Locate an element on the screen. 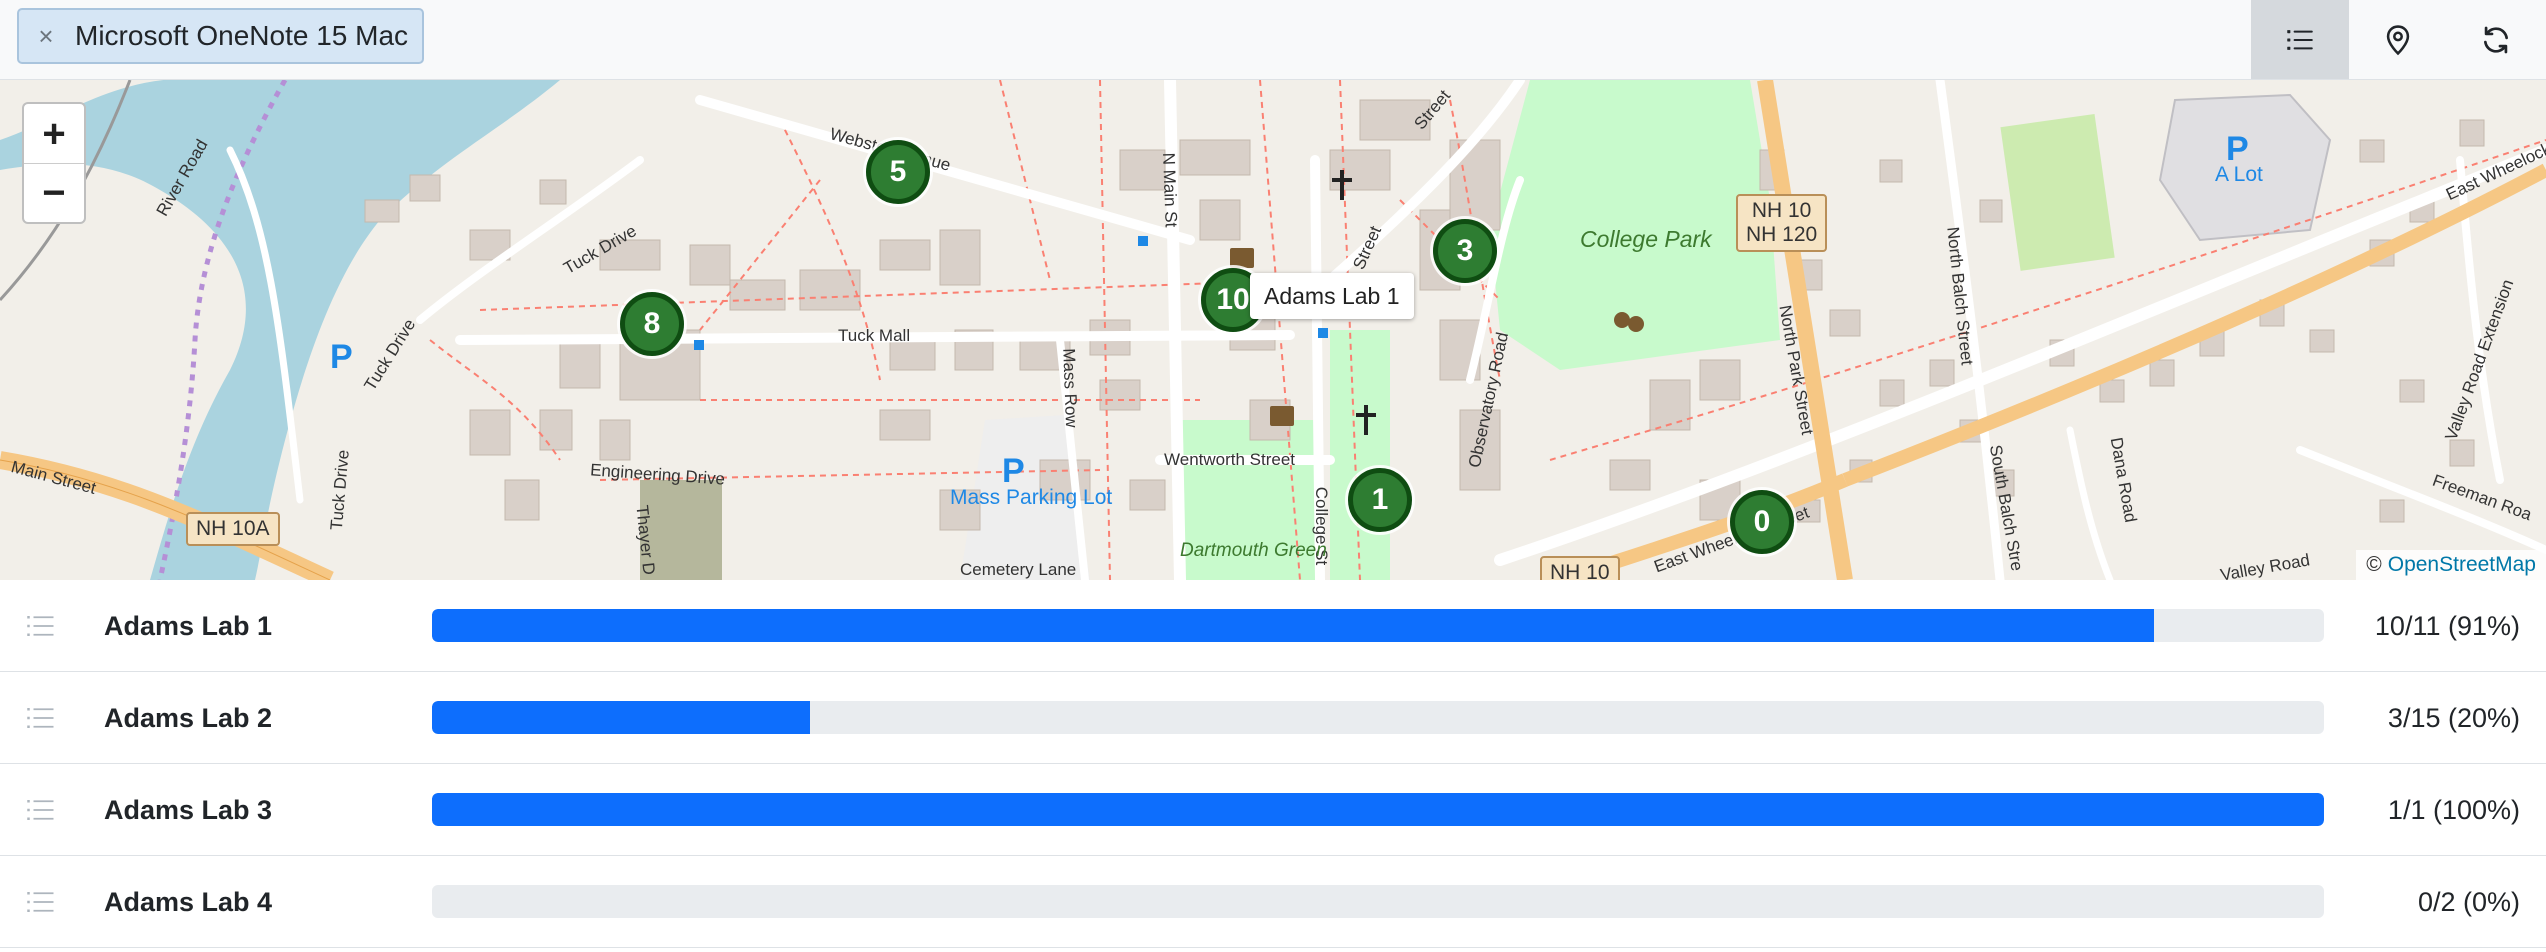  map-view-button is located at coordinates (2398, 39).